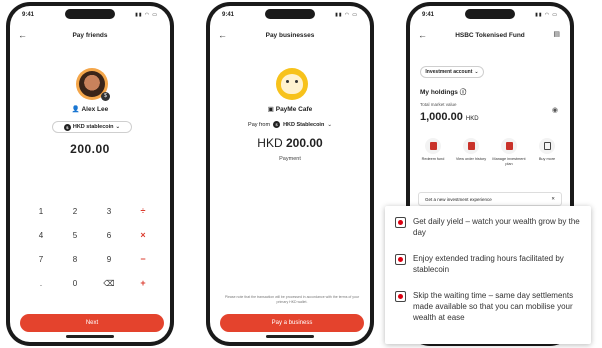 The height and width of the screenshot is (348, 602). I want to click on keypad-key: 0, so click(75, 283).